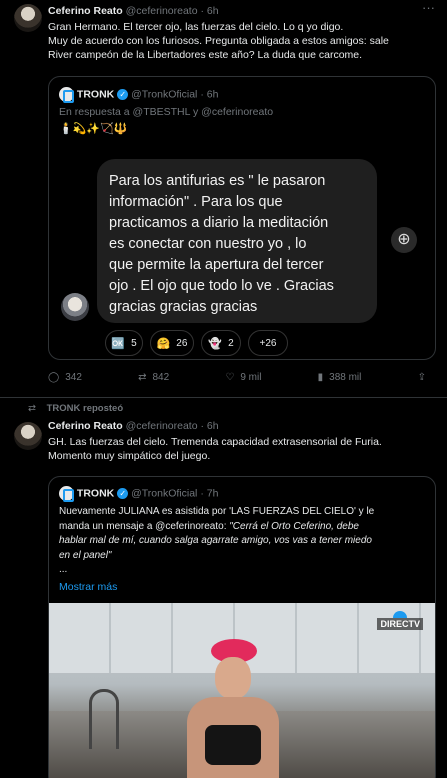 Image resolution: width=447 pixels, height=778 pixels. What do you see at coordinates (85, 408) in the screenshot?
I see `repost-label: TRONK reposteó` at bounding box center [85, 408].